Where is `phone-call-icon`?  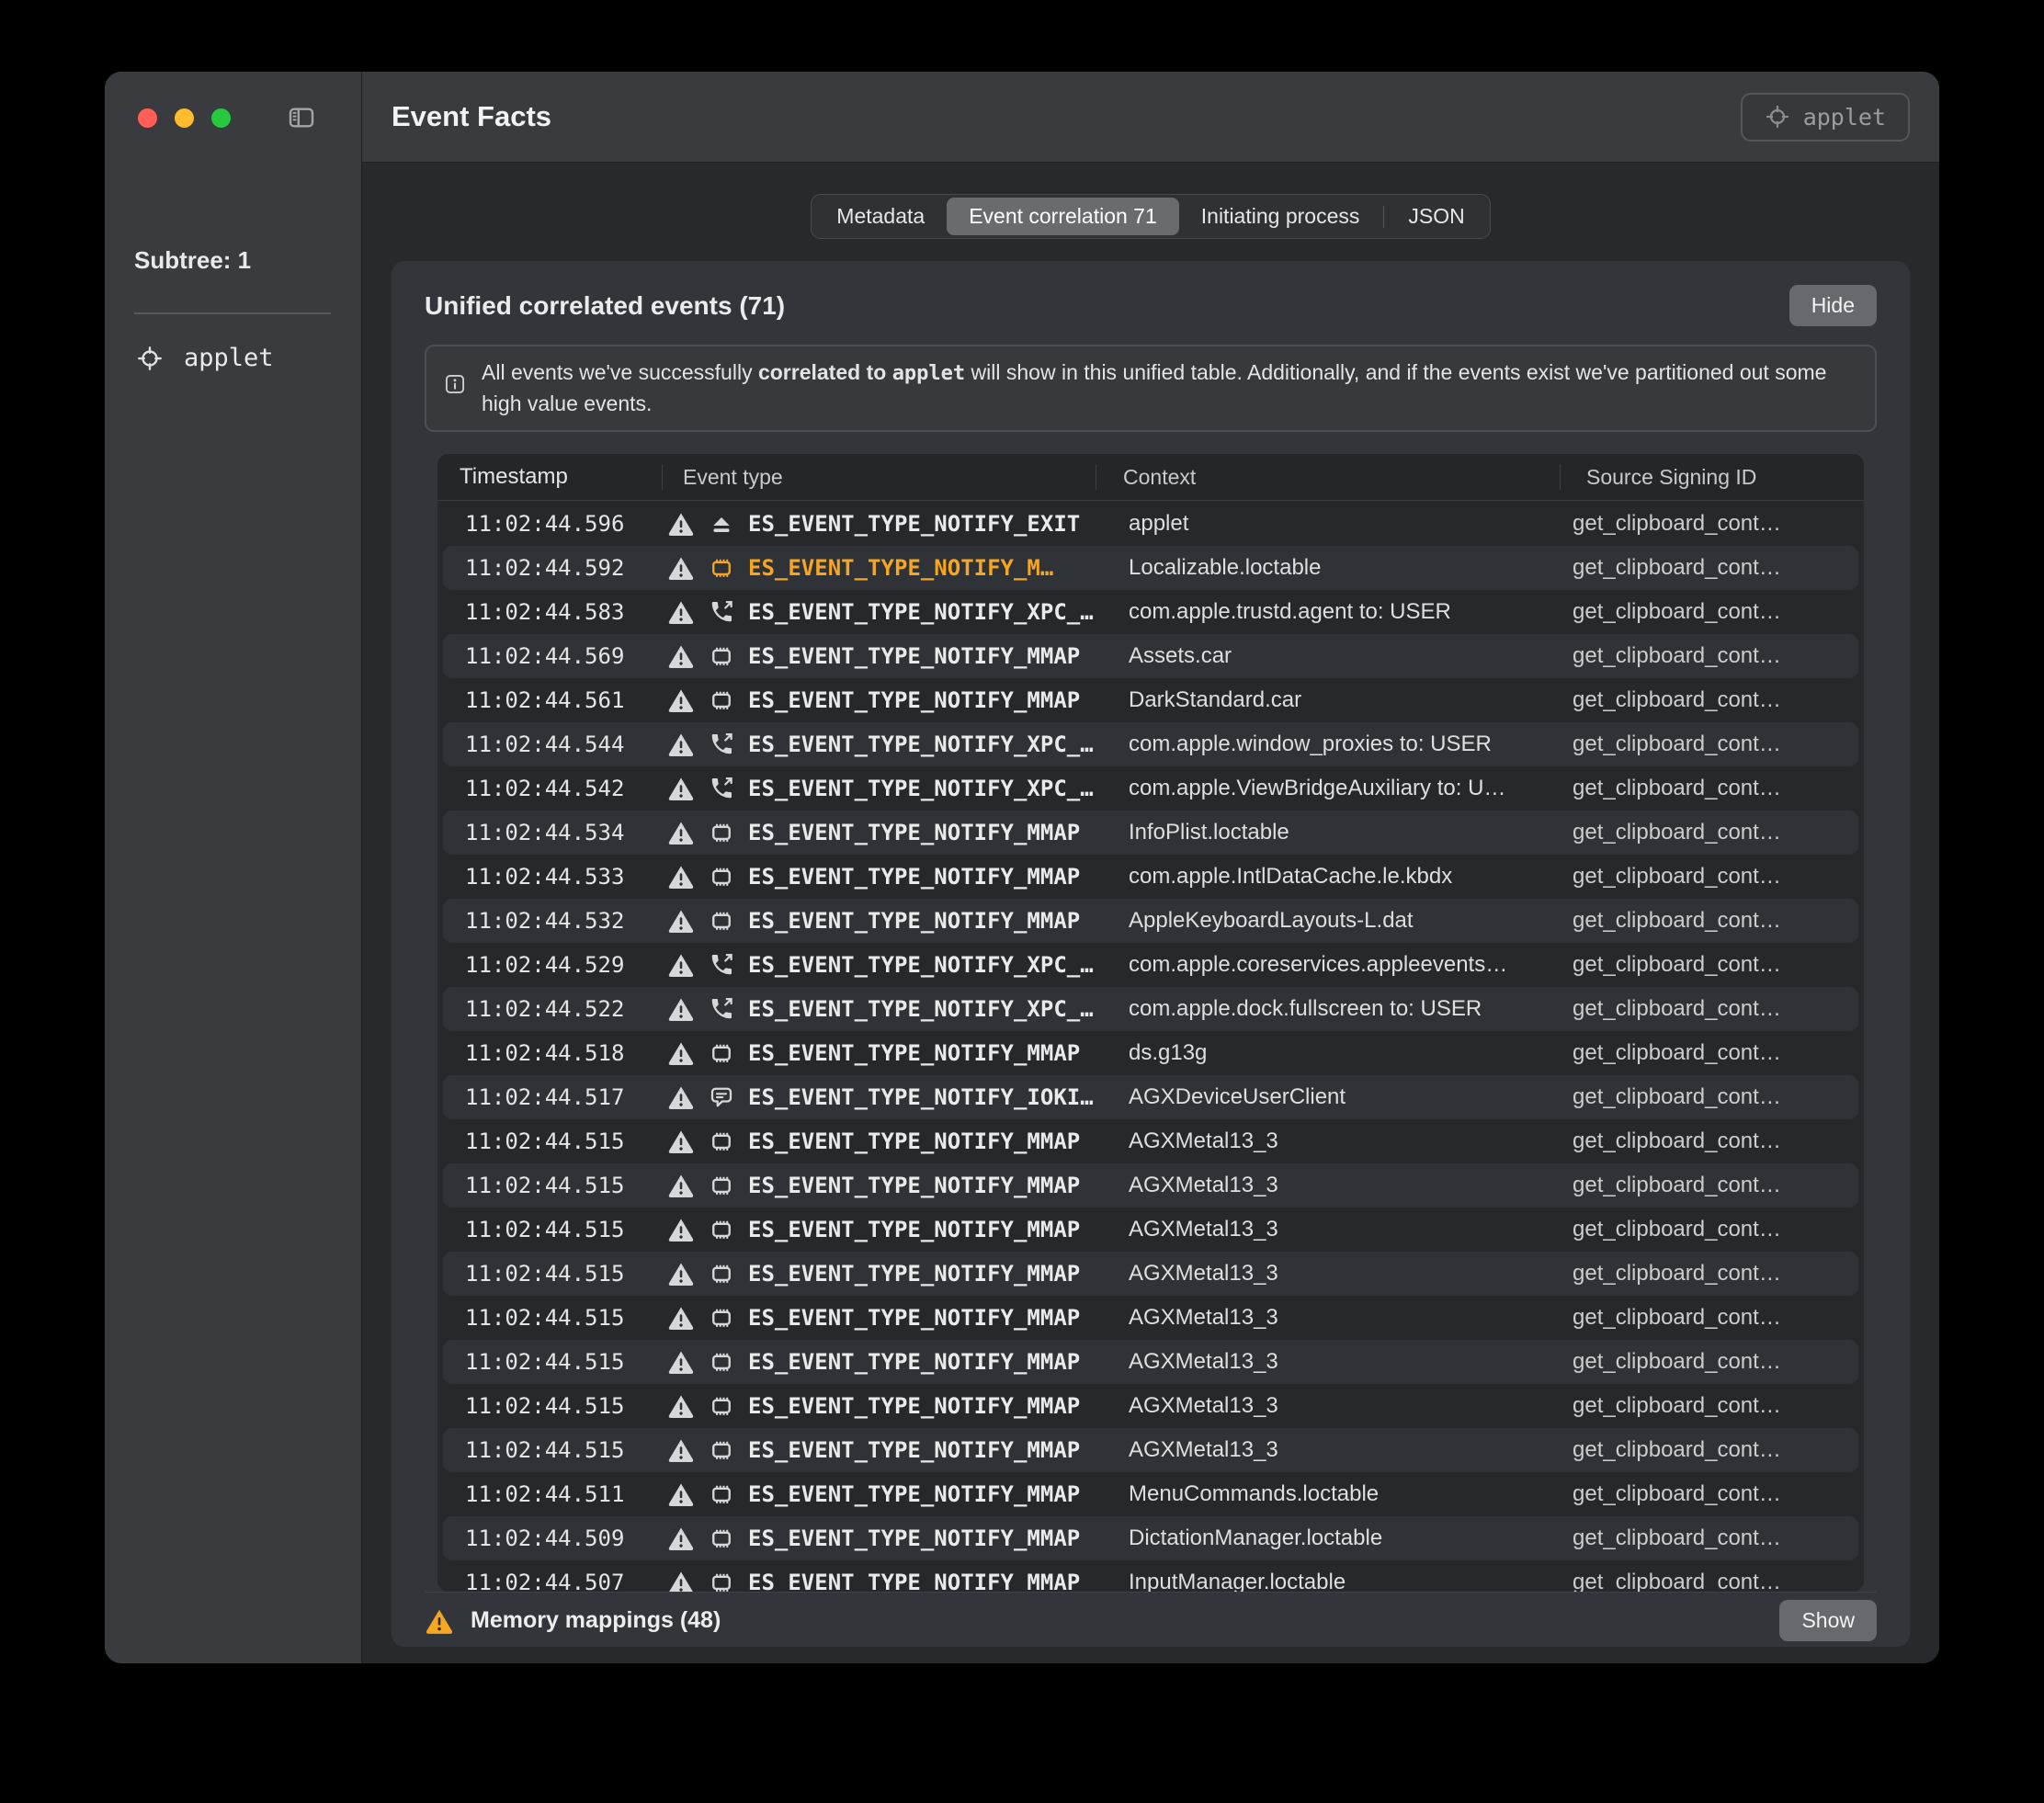 phone-call-icon is located at coordinates (721, 1009).